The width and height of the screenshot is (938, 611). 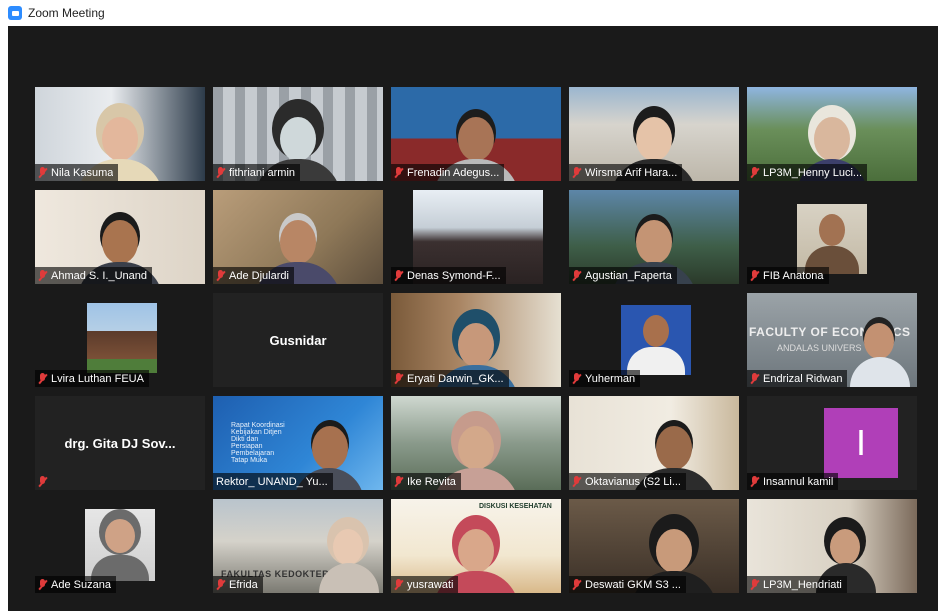 I want to click on participant-tile: Ade Suzana, so click(x=120, y=546).